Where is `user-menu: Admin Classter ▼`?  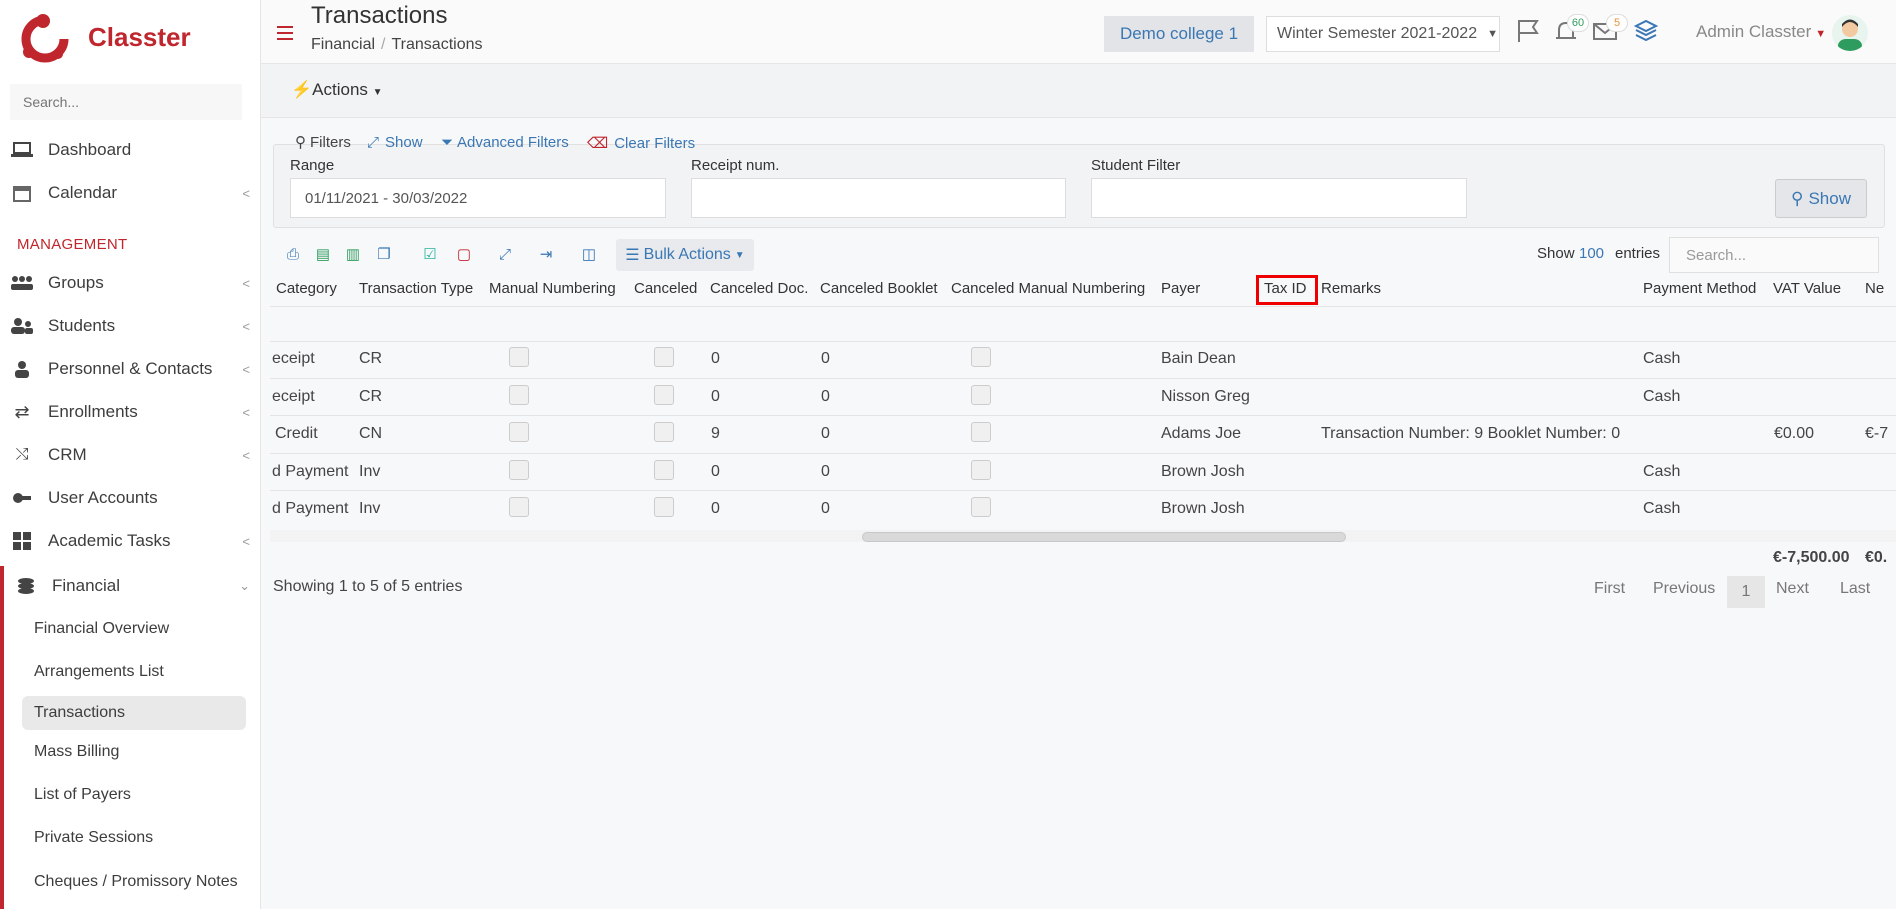 user-menu: Admin Classter ▼ is located at coordinates (1761, 32).